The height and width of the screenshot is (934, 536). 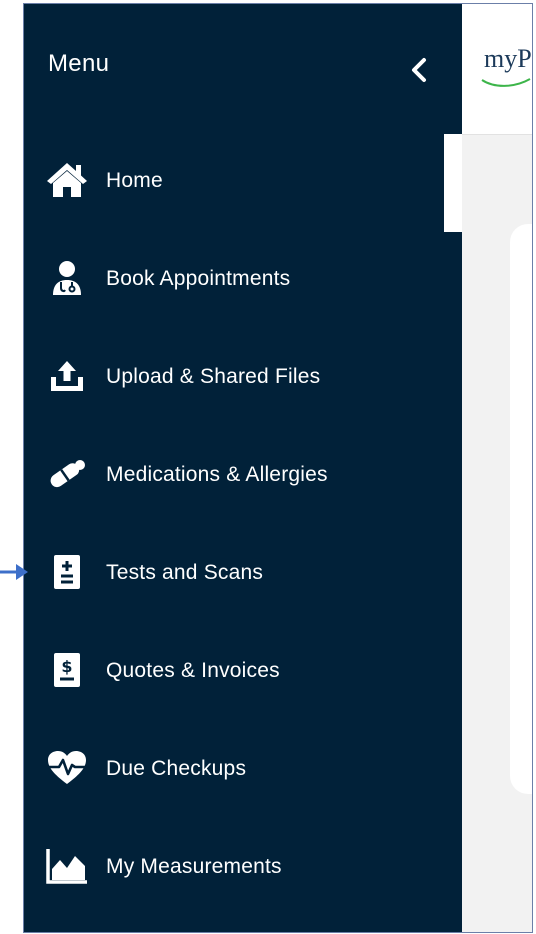 I want to click on active-tab-indicator, so click(x=453, y=183).